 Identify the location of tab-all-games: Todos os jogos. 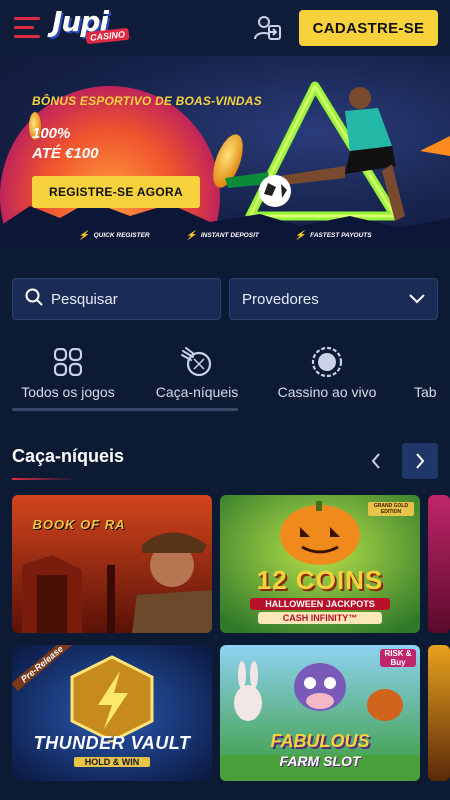
(68, 376).